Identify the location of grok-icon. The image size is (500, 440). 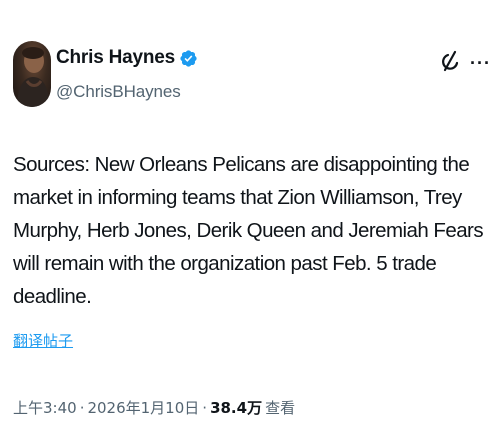
(451, 61).